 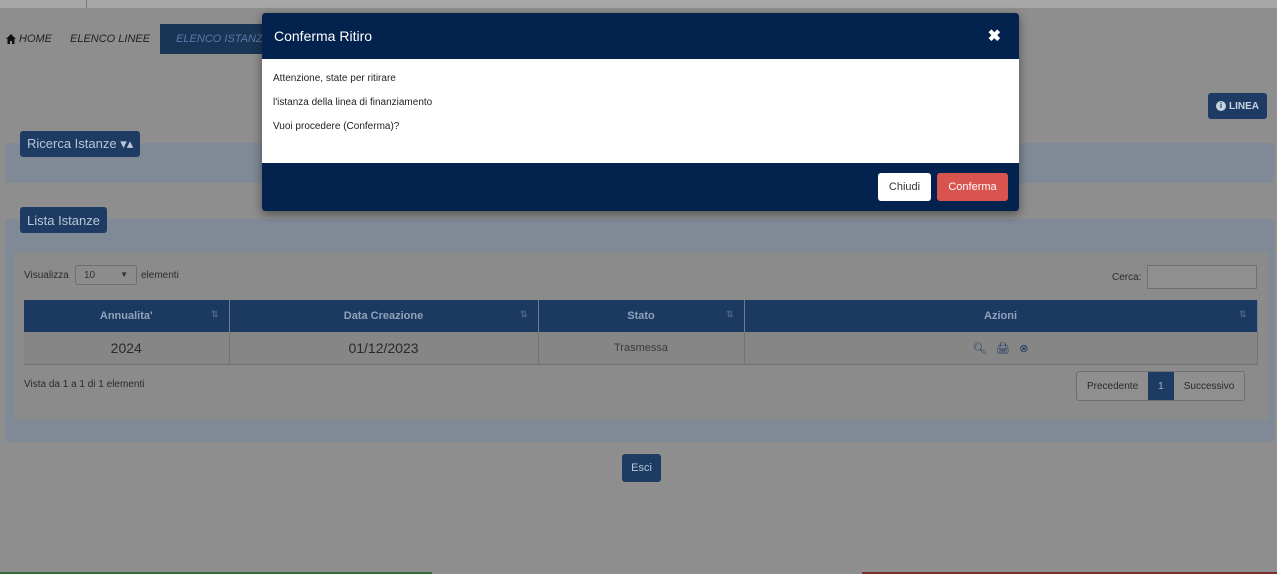 I want to click on ricerca-toggle-label: Ricerca Istanze ▾▴, so click(x=80, y=143).